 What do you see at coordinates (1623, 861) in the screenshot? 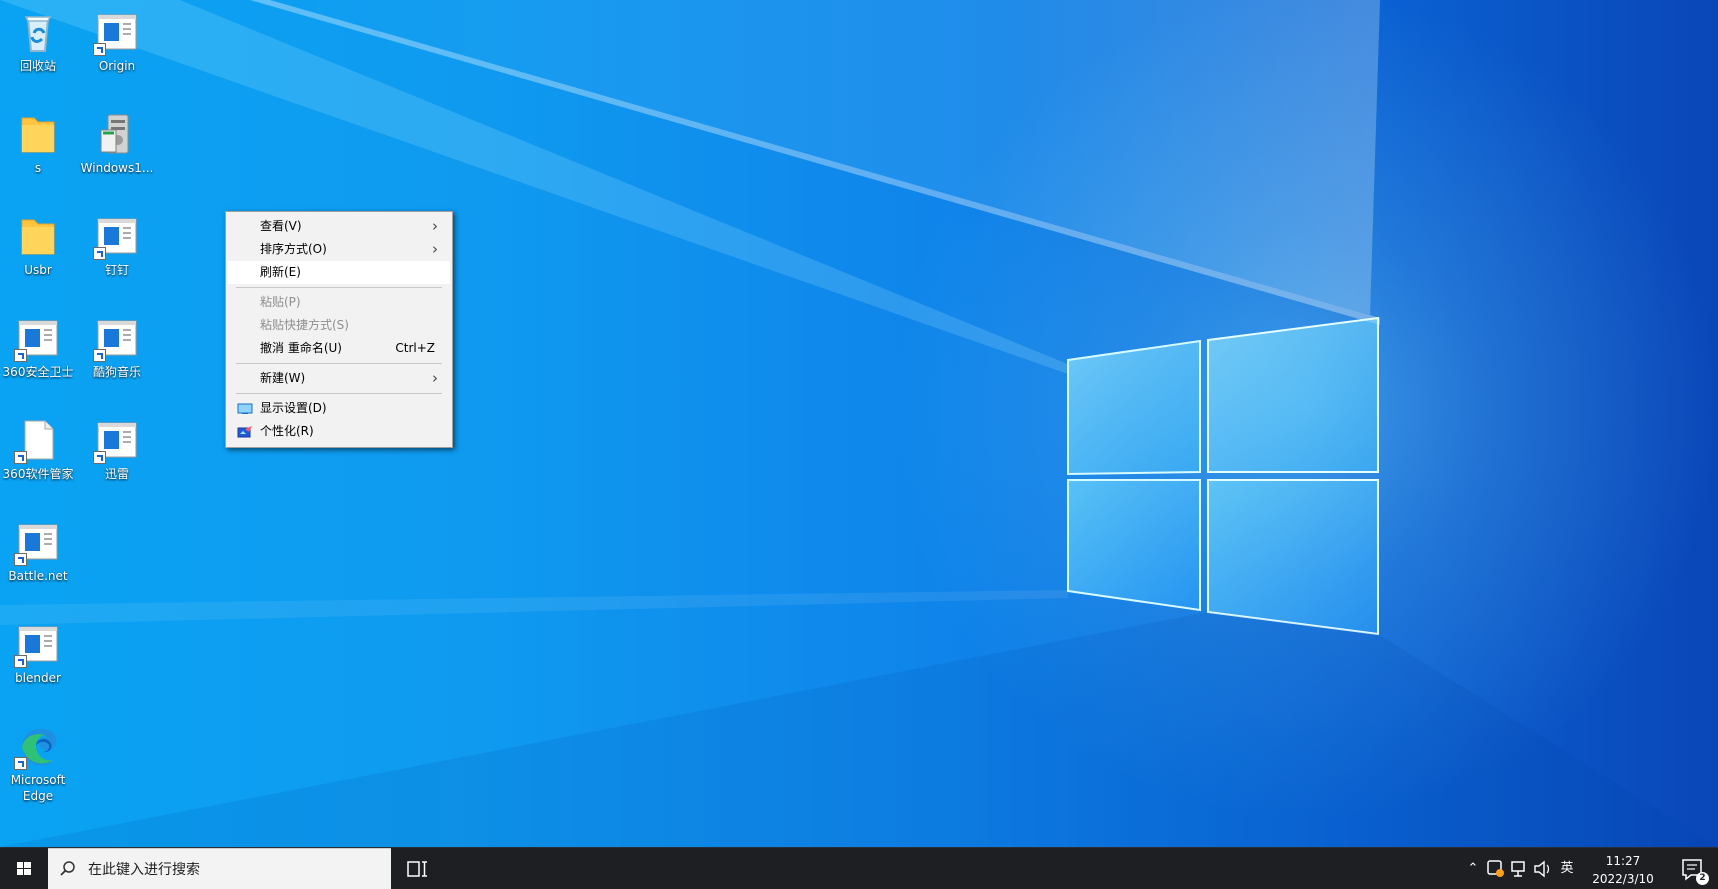
I see `clock-time: 11:27` at bounding box center [1623, 861].